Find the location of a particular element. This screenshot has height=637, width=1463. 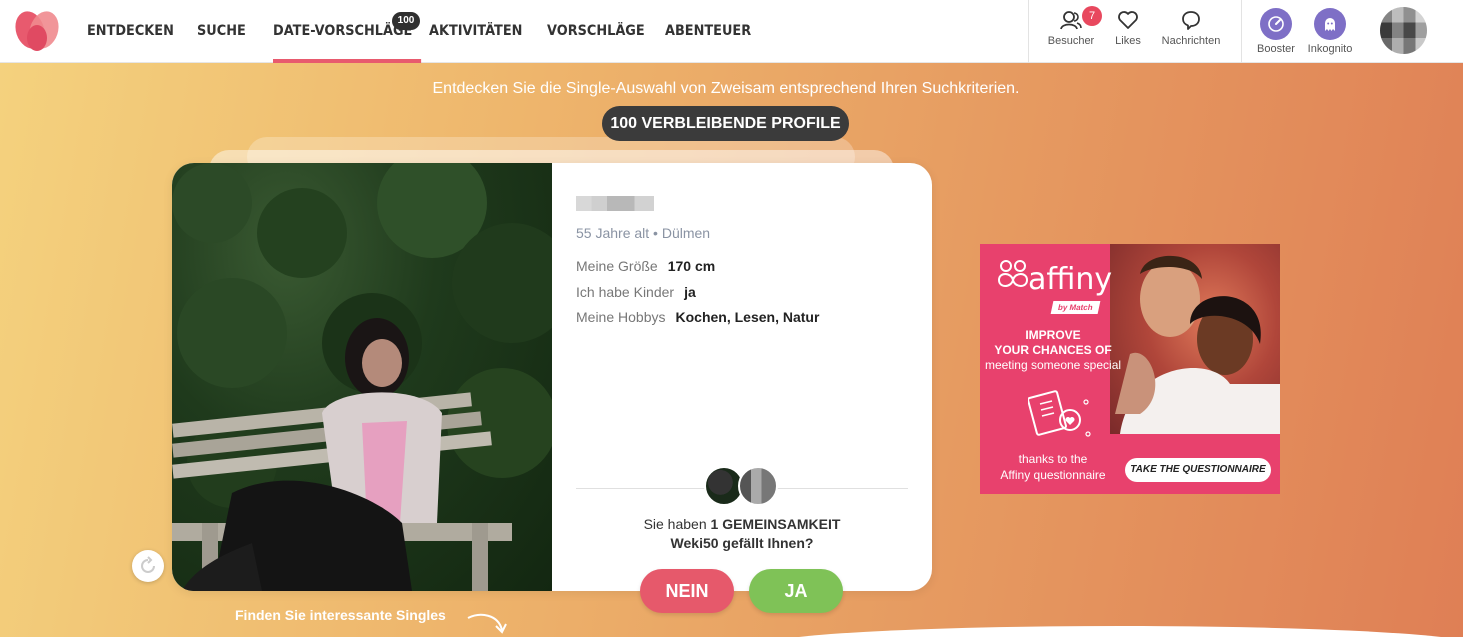

attribute-label: Ich habe Kinder is located at coordinates (625, 292).